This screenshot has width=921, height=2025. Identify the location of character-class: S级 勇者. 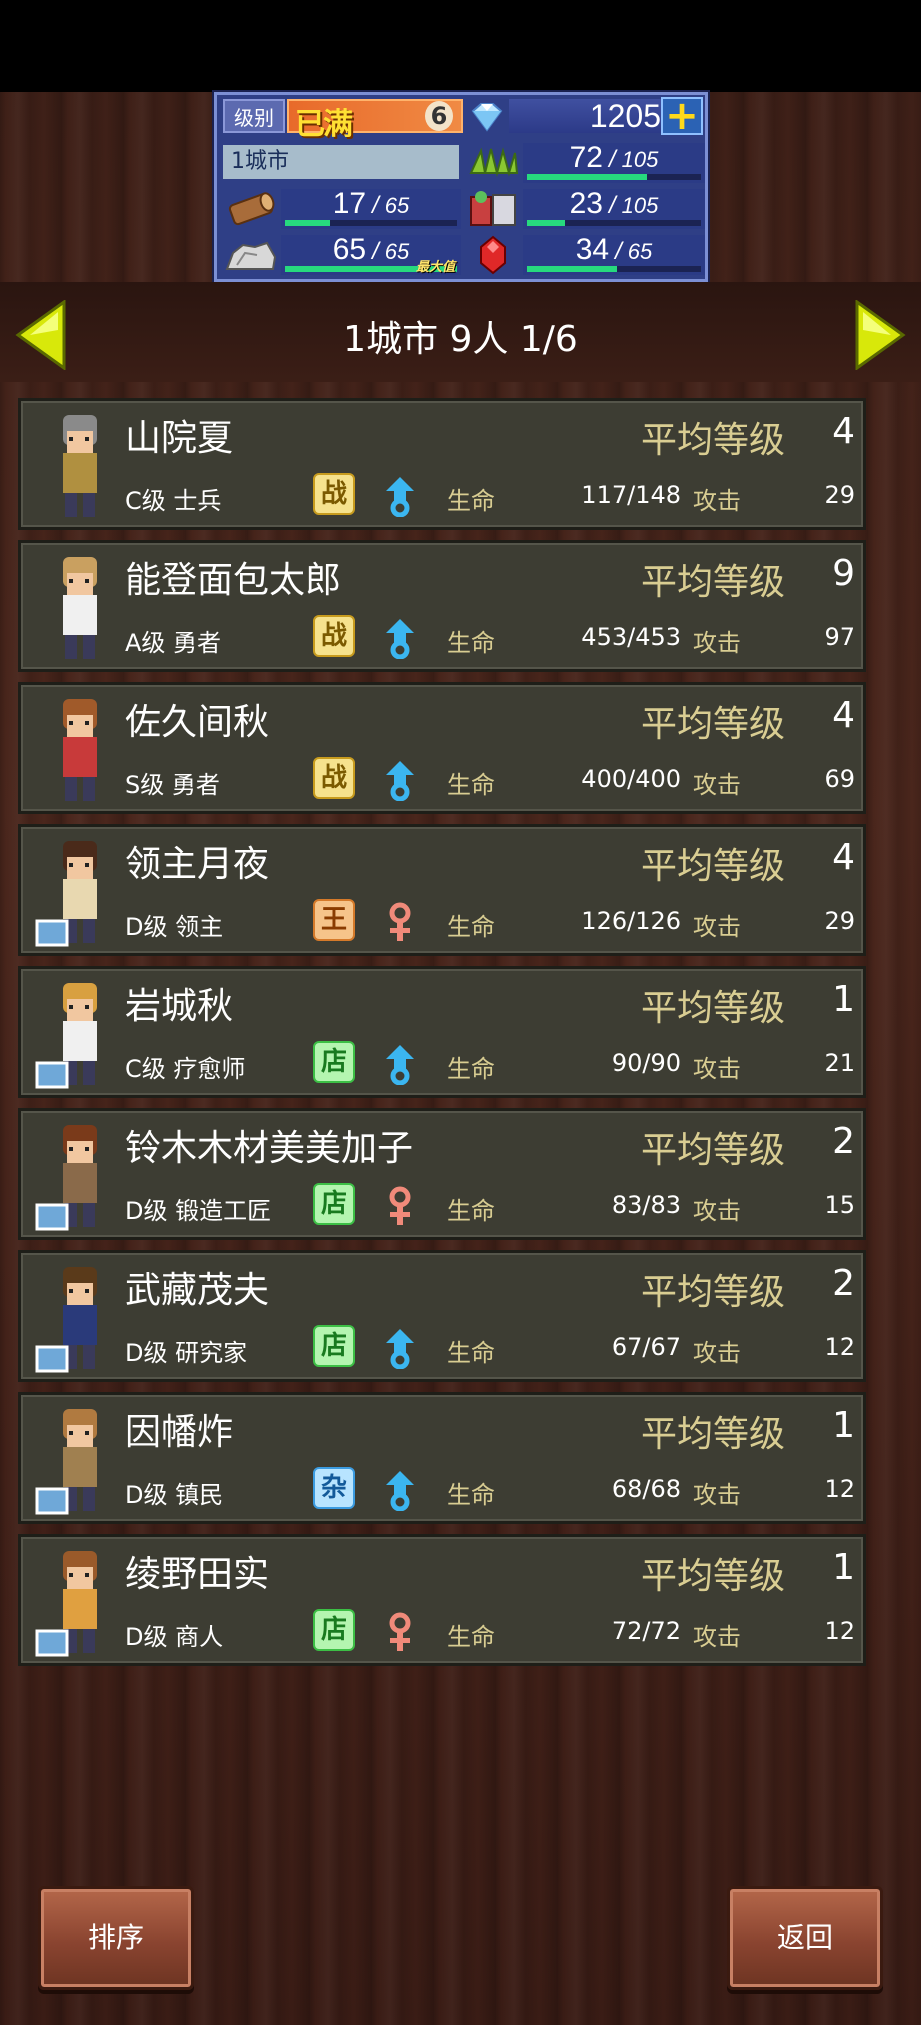
(172, 785).